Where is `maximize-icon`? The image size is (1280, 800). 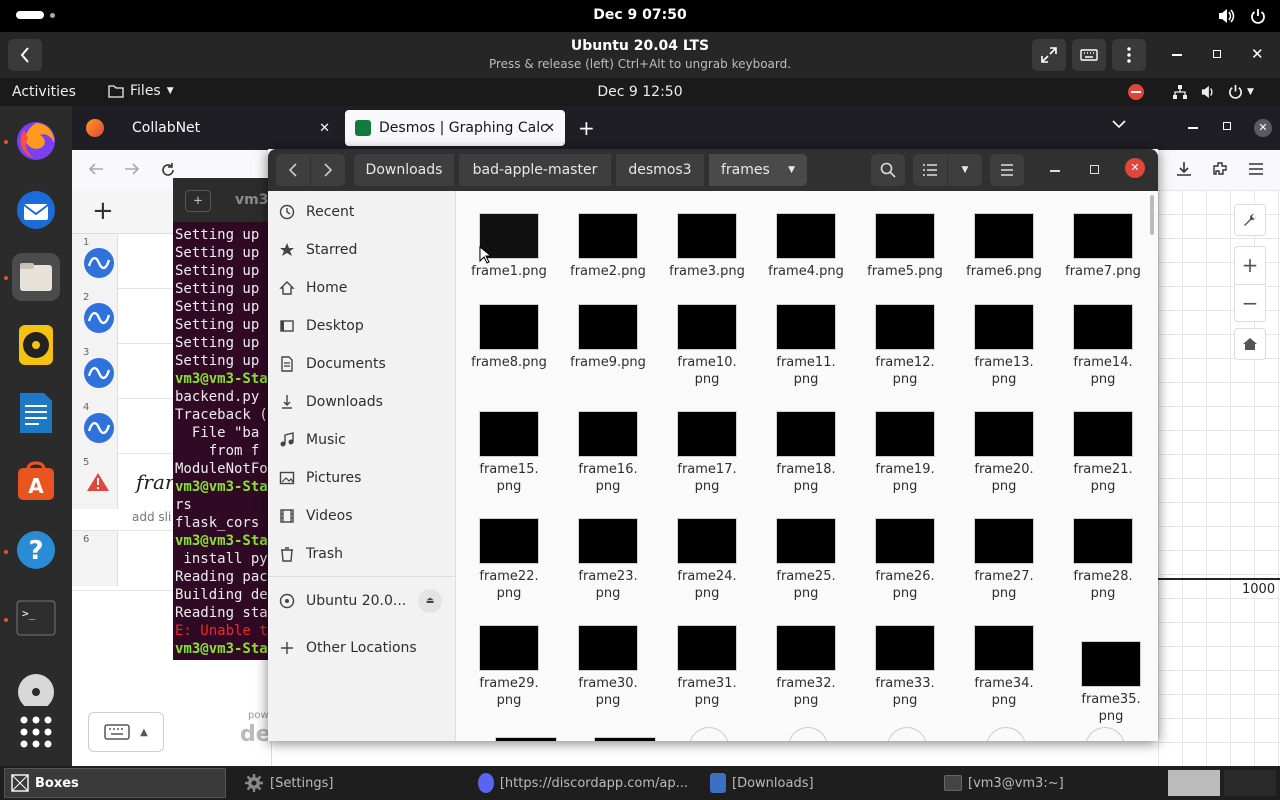 maximize-icon is located at coordinates (1217, 54).